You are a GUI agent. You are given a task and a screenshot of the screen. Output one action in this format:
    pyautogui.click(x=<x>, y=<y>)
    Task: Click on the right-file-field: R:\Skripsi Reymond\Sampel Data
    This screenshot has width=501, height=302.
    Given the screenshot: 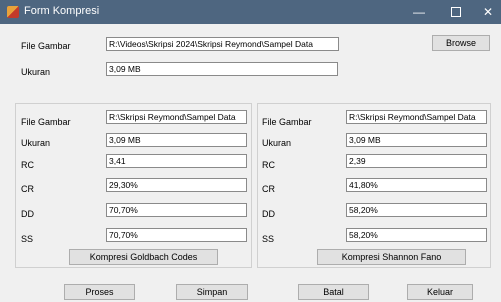 What is the action you would take?
    pyautogui.click(x=416, y=117)
    